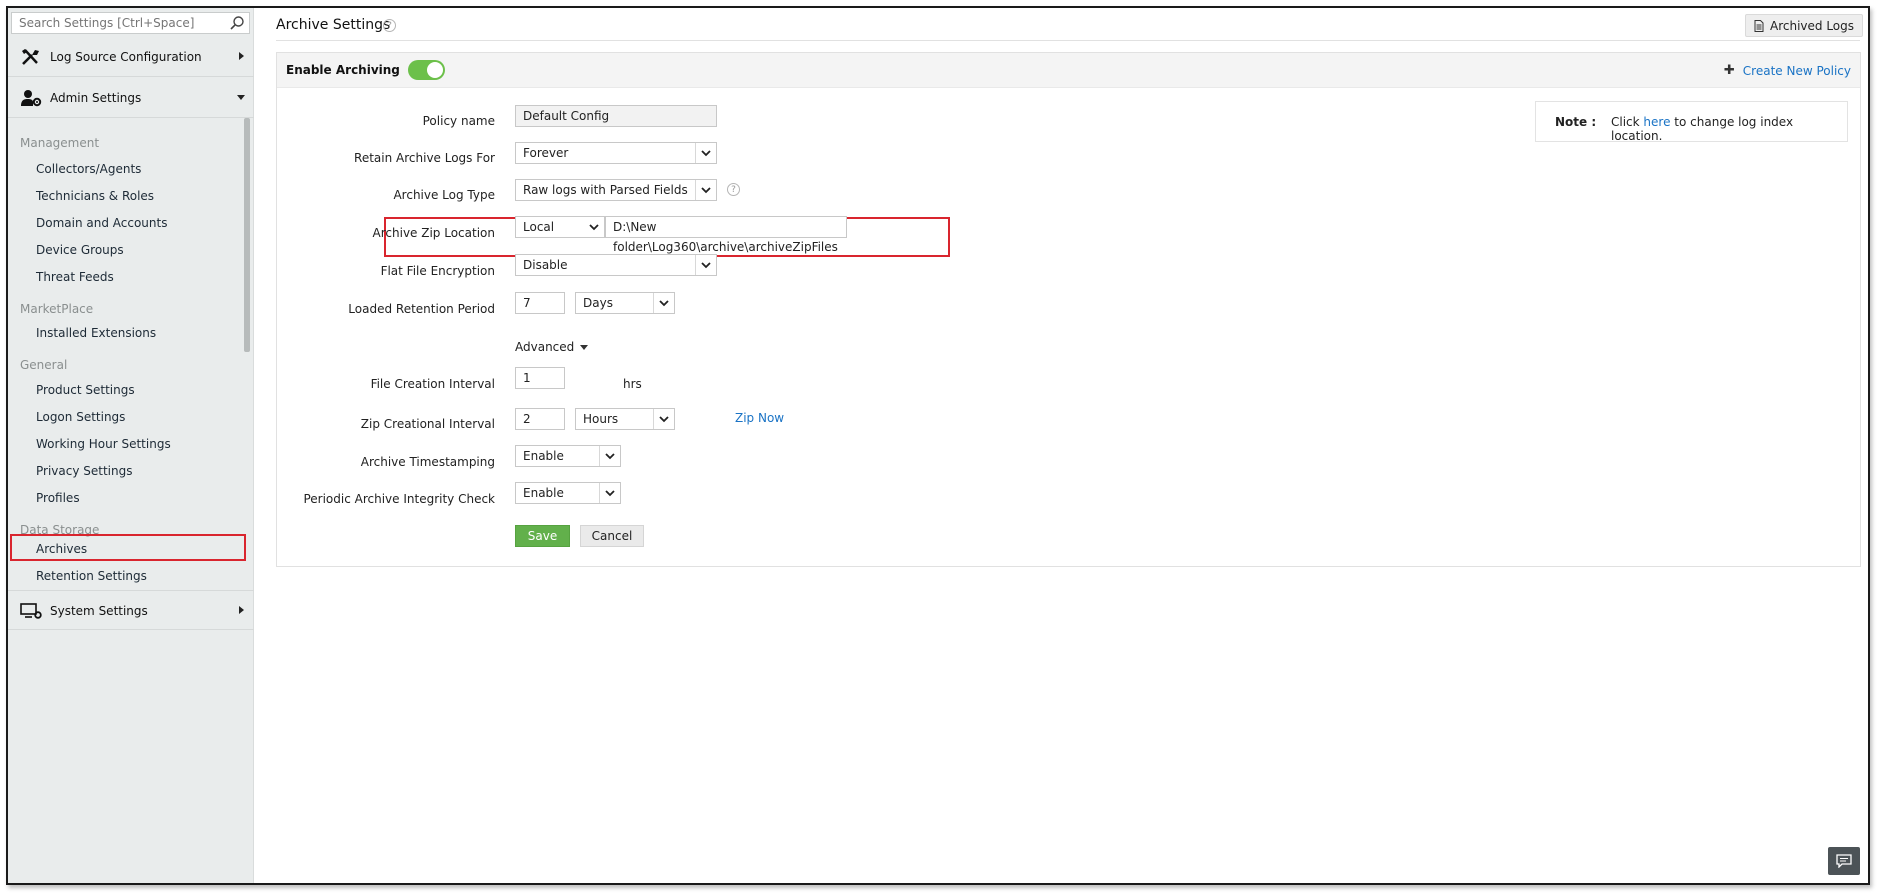 The image size is (1877, 893). What do you see at coordinates (1796, 70) in the screenshot?
I see `create-new-policy-label: Create New Policy` at bounding box center [1796, 70].